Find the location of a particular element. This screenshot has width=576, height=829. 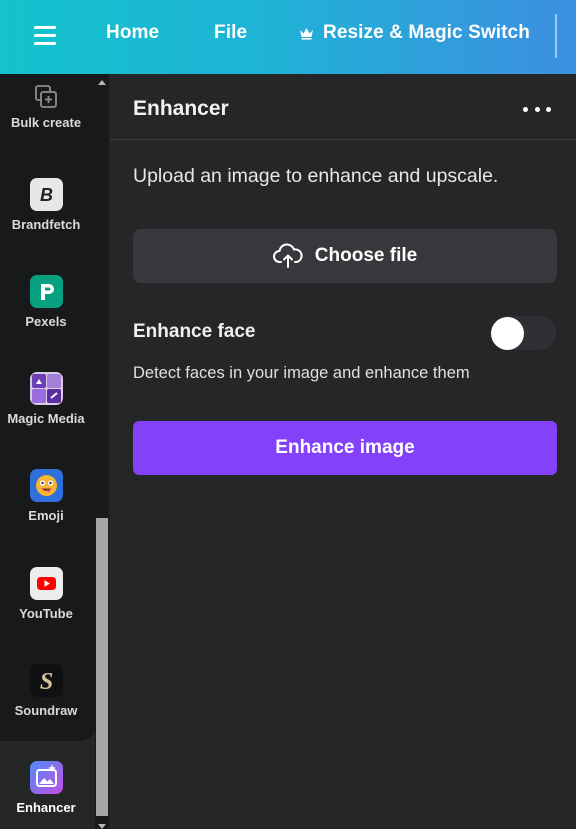

svg-text: B is located at coordinates (46, 195).